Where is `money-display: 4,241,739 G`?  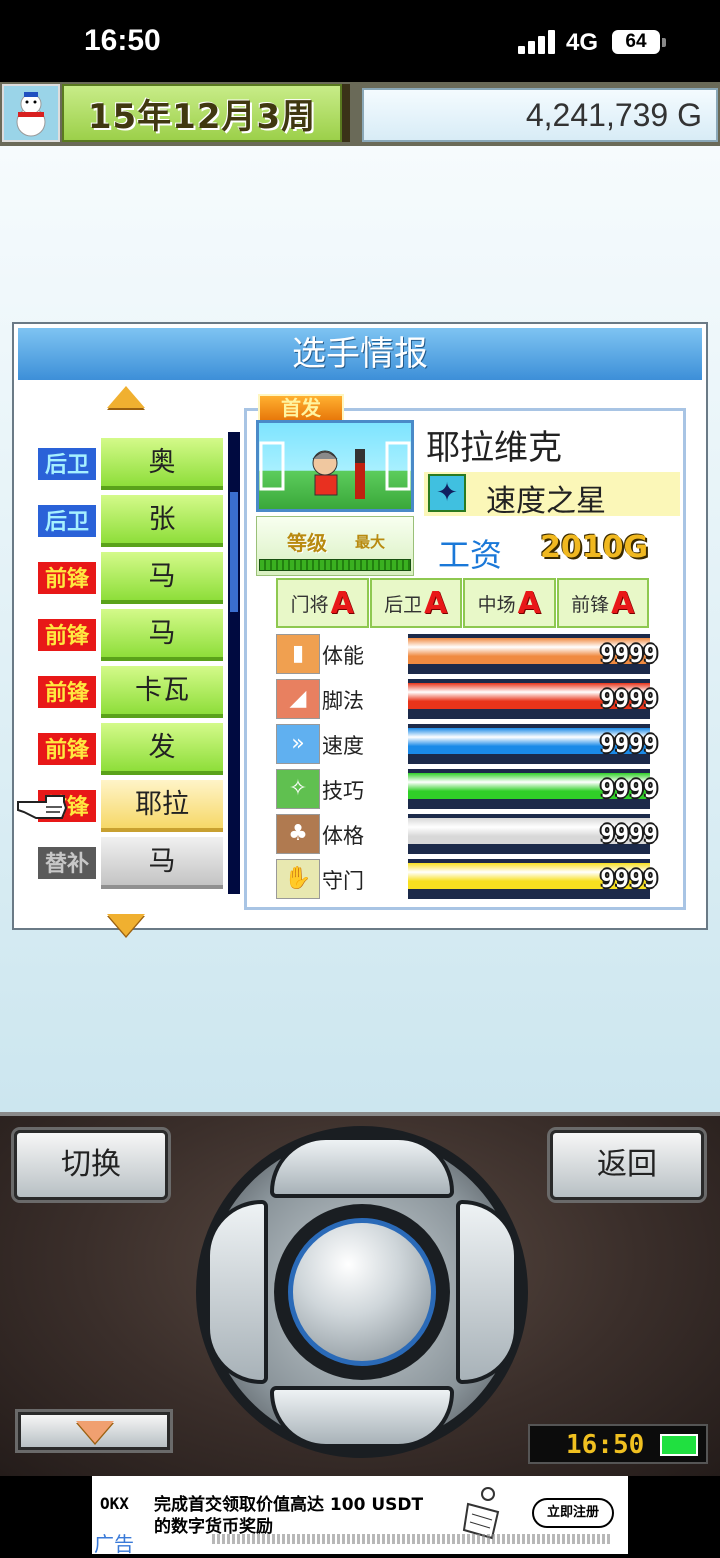
money-display: 4,241,739 G is located at coordinates (540, 115).